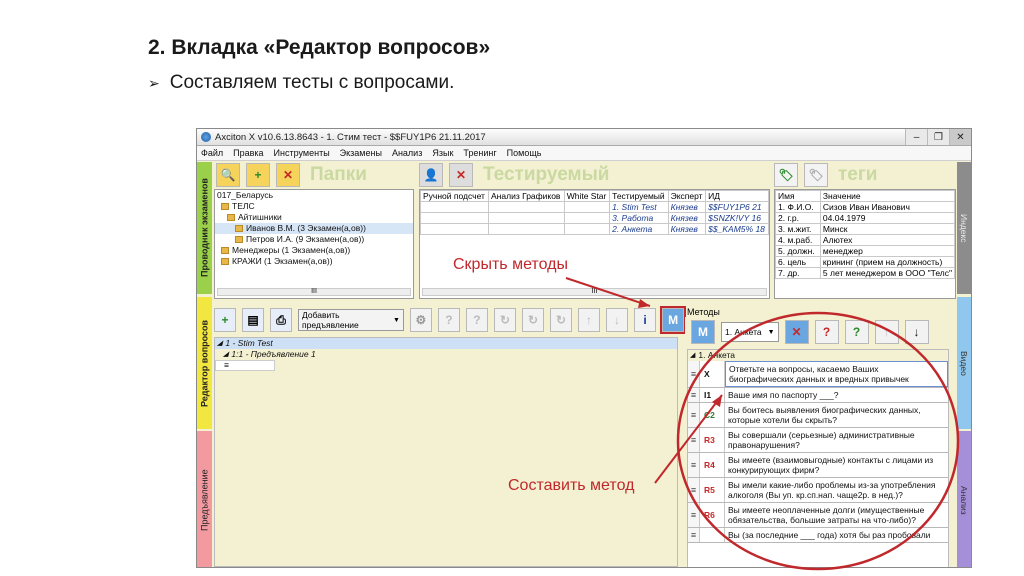 This screenshot has width=1024, height=576. I want to click on compose-method-arrow, so click(688, 439).